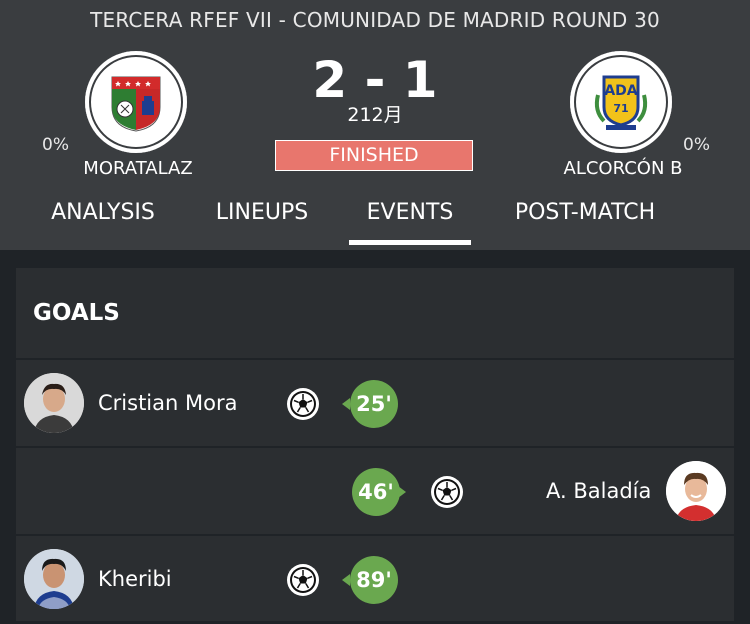  Describe the element at coordinates (103, 212) in the screenshot. I see `tab-analysis: ANALYSIS` at that location.